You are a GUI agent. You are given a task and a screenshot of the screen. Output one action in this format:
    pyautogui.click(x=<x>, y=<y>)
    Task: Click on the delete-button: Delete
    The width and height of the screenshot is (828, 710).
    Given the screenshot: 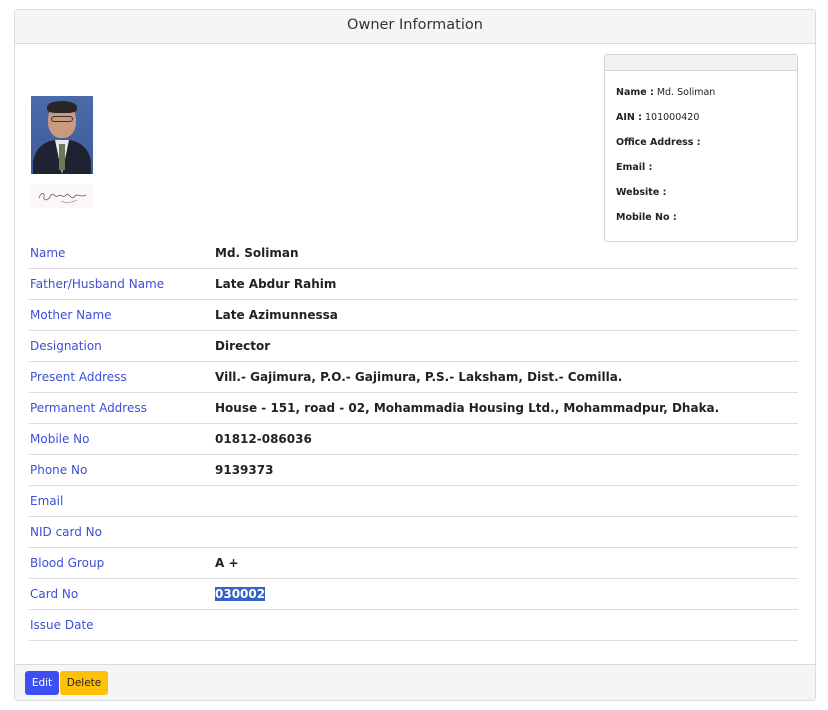 What is the action you would take?
    pyautogui.click(x=84, y=683)
    